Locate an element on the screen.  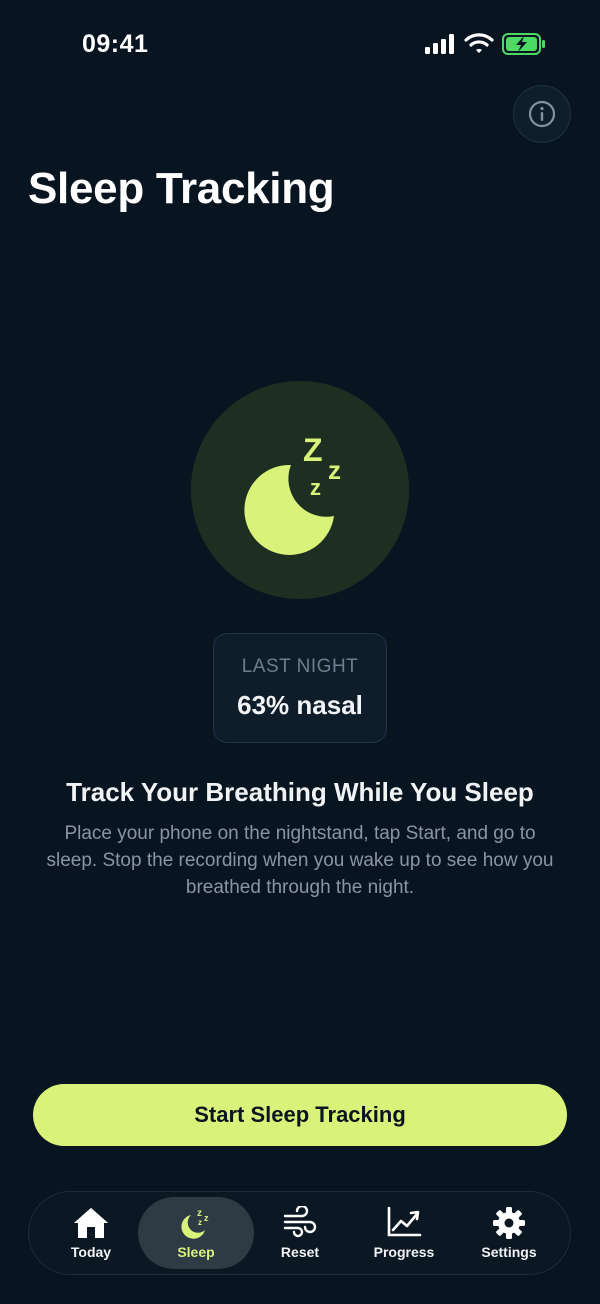
chart-icon is located at coordinates (404, 1221).